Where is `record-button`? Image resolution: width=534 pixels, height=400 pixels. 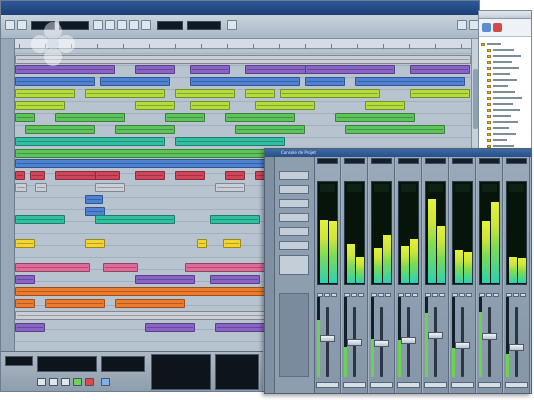 record-button is located at coordinates (89, 382).